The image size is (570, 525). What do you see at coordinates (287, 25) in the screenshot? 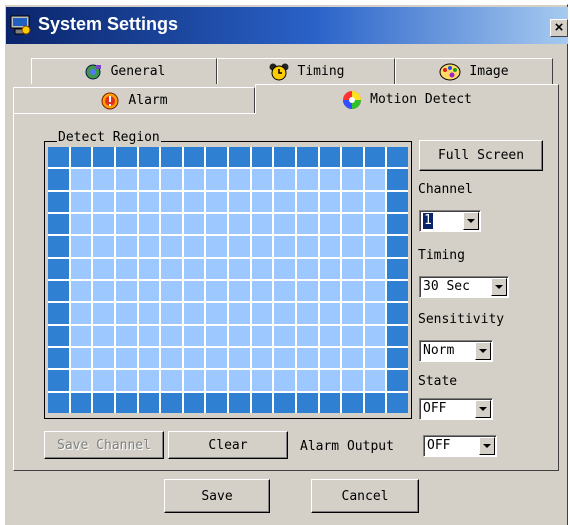
I see `title-bar: System Settings ×` at bounding box center [287, 25].